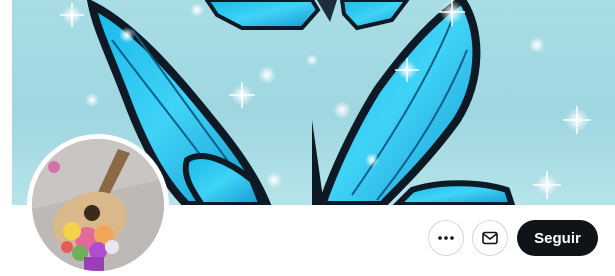 The image size is (615, 276). I want to click on more-horizontal-icon, so click(446, 238).